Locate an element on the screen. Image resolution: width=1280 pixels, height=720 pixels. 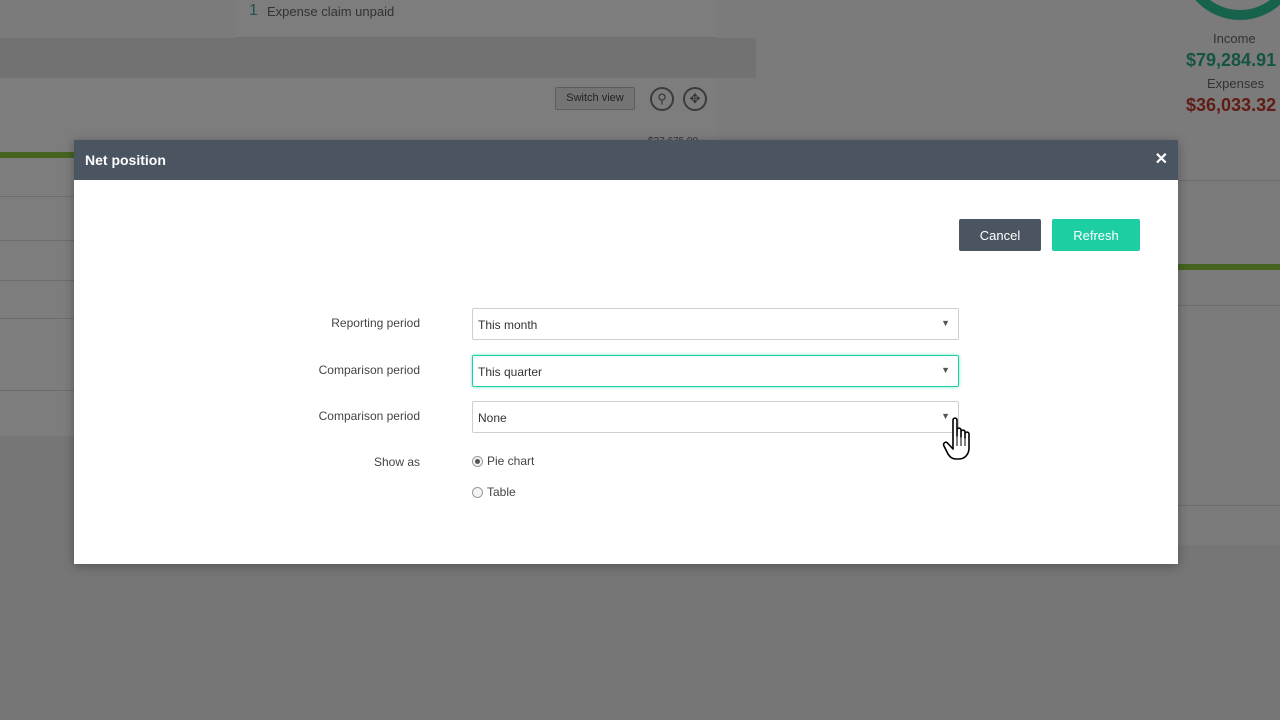
comparison-period-select: This quarter ▼ is located at coordinates (715, 371).